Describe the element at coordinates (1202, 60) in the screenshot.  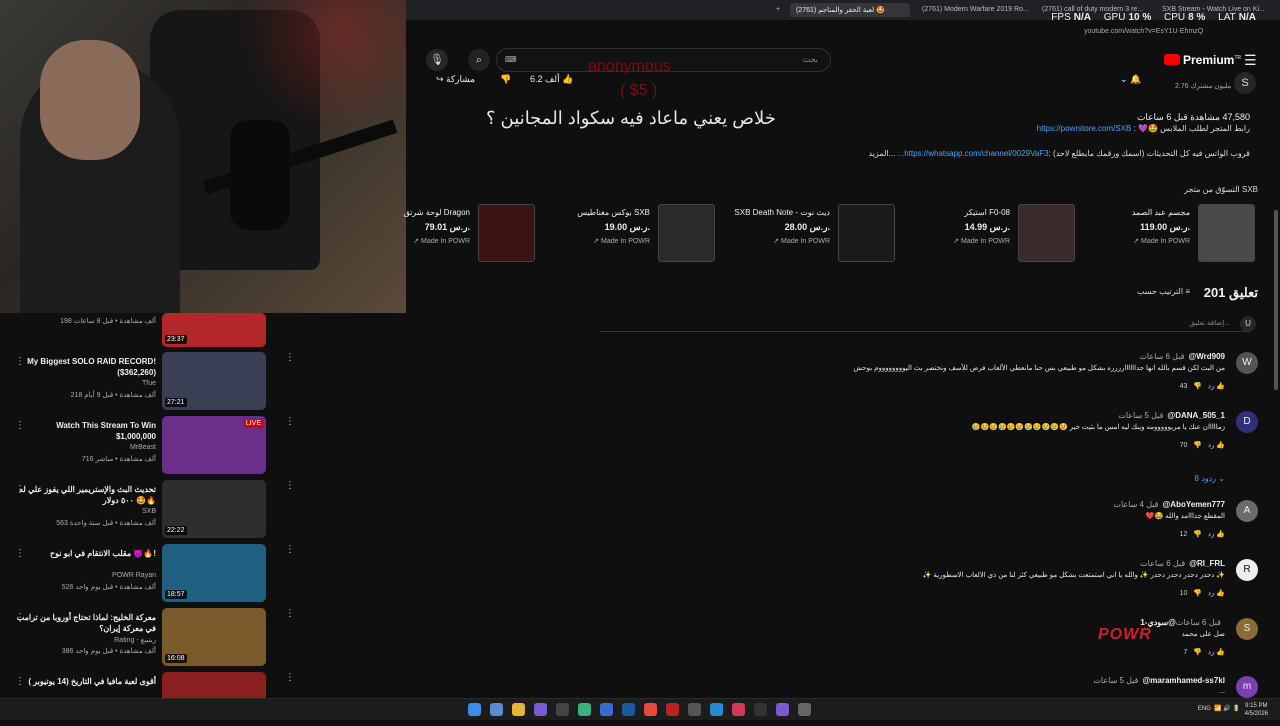
I see `youtube-premium-logo: PremiumTR` at that location.